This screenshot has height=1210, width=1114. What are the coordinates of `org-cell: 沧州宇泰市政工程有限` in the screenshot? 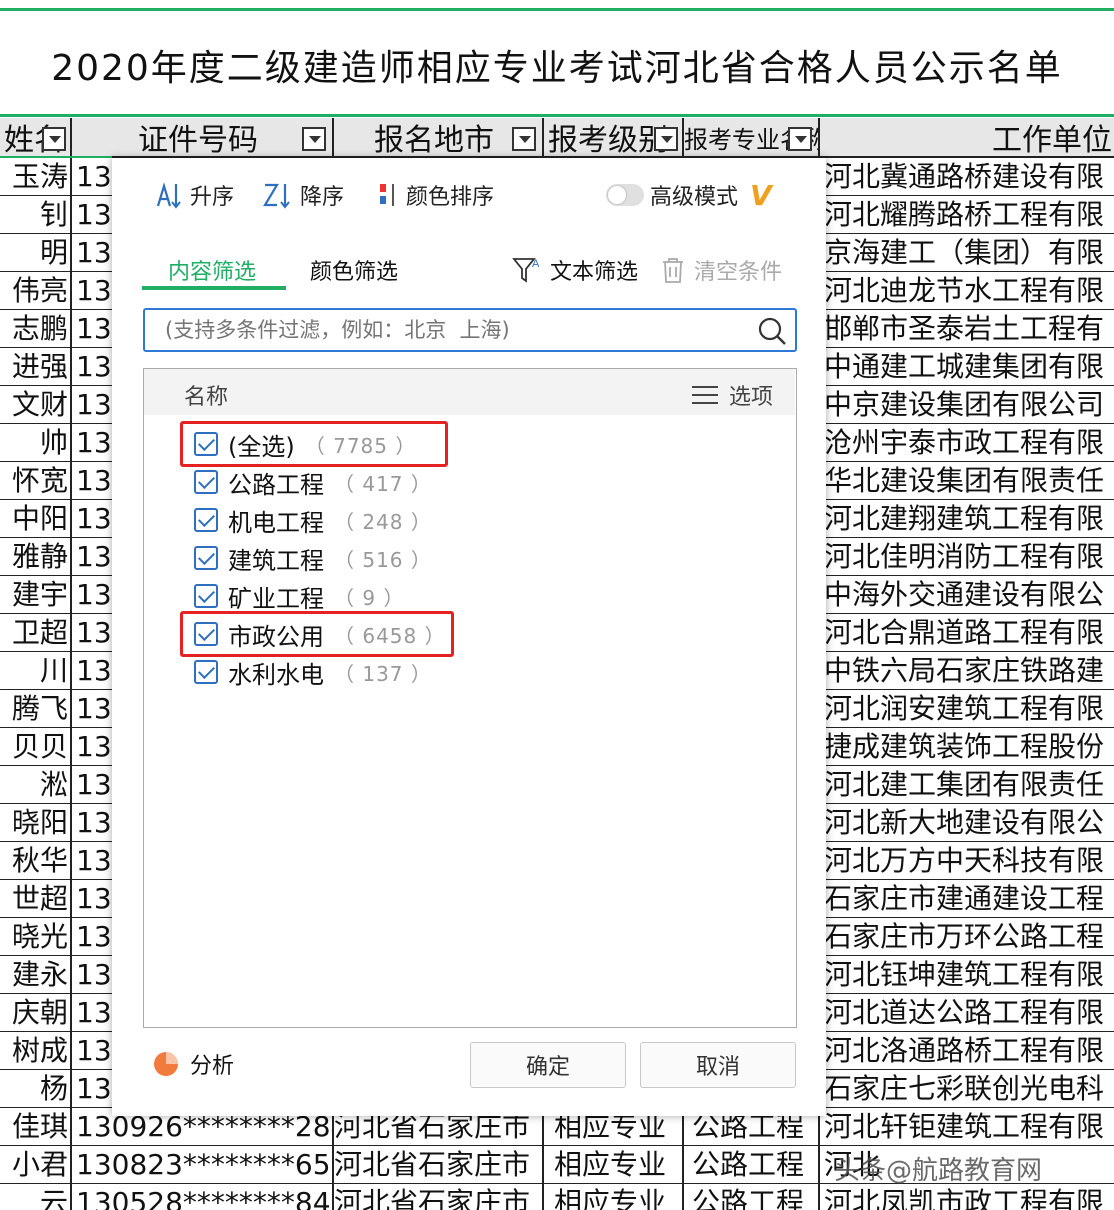 It's located at (967, 443).